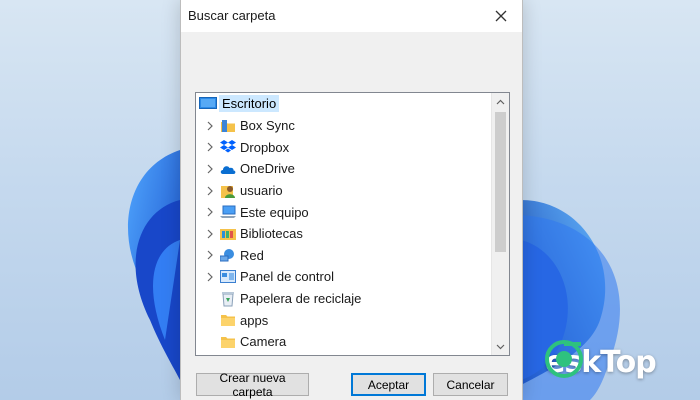 The width and height of the screenshot is (700, 400). What do you see at coordinates (267, 169) in the screenshot?
I see `tree-item-label: OneDrive` at bounding box center [267, 169].